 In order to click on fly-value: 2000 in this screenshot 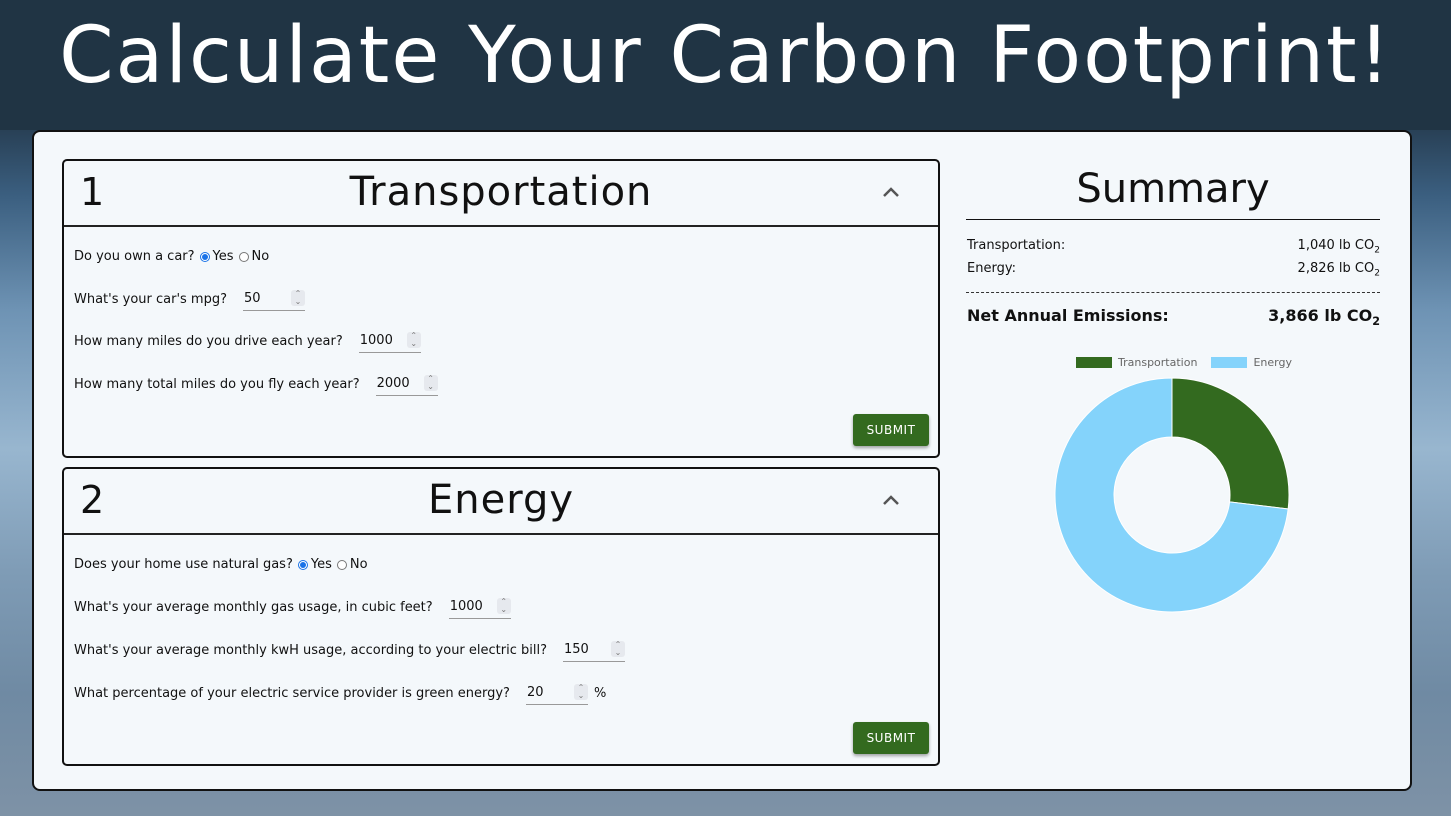, I will do `click(393, 383)`.